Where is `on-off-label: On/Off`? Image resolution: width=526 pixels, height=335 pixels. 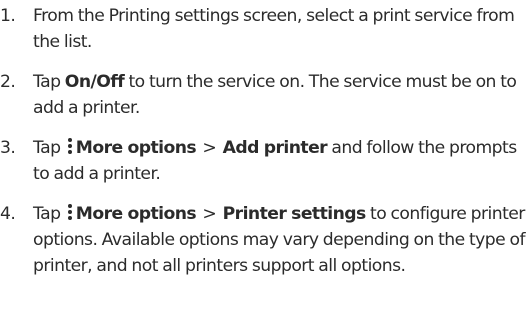 on-off-label: On/Off is located at coordinates (94, 82).